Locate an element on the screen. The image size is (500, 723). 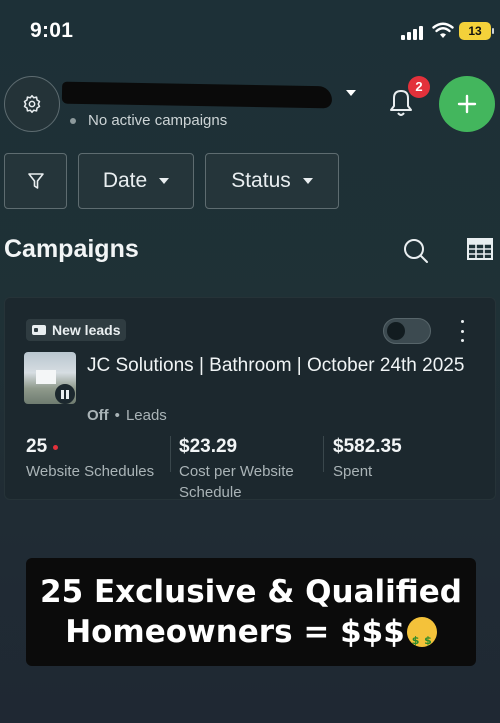
metric-cost-per-schedule: $23.29 Cost per Website Schedule is located at coordinates (249, 469).